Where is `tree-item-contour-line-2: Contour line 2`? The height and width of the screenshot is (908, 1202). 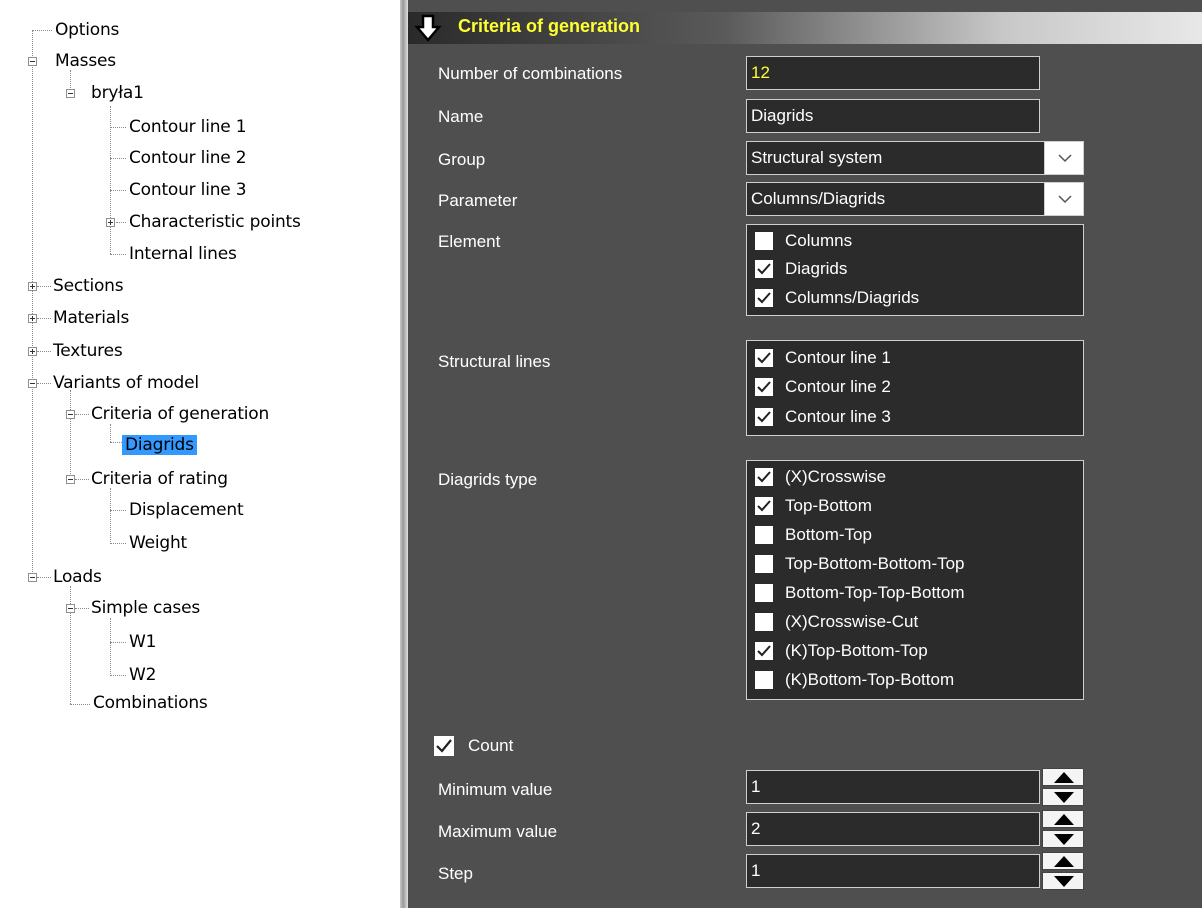 tree-item-contour-line-2: Contour line 2 is located at coordinates (187, 158).